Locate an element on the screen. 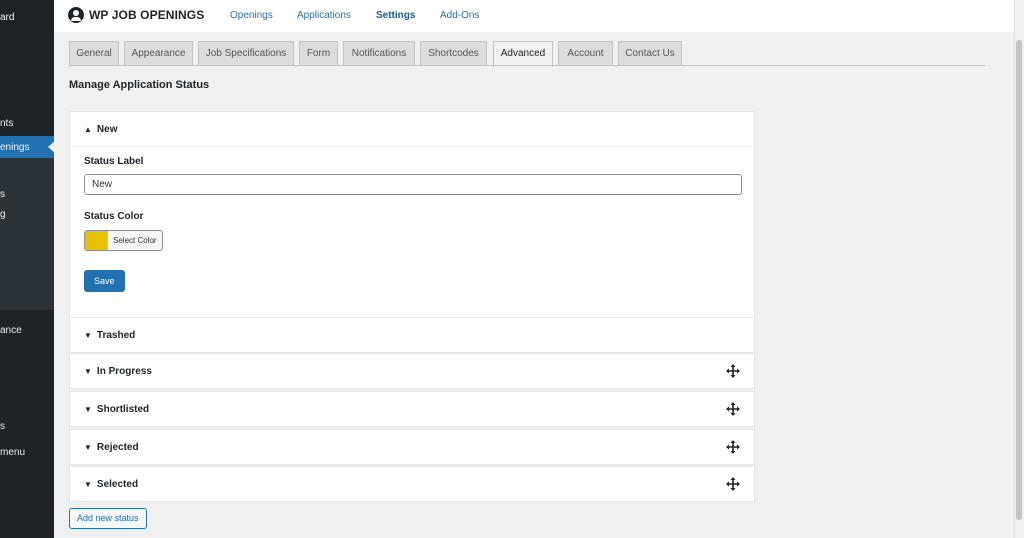 Image resolution: width=1024 pixels, height=538 pixels. tab-account: Account is located at coordinates (585, 53).